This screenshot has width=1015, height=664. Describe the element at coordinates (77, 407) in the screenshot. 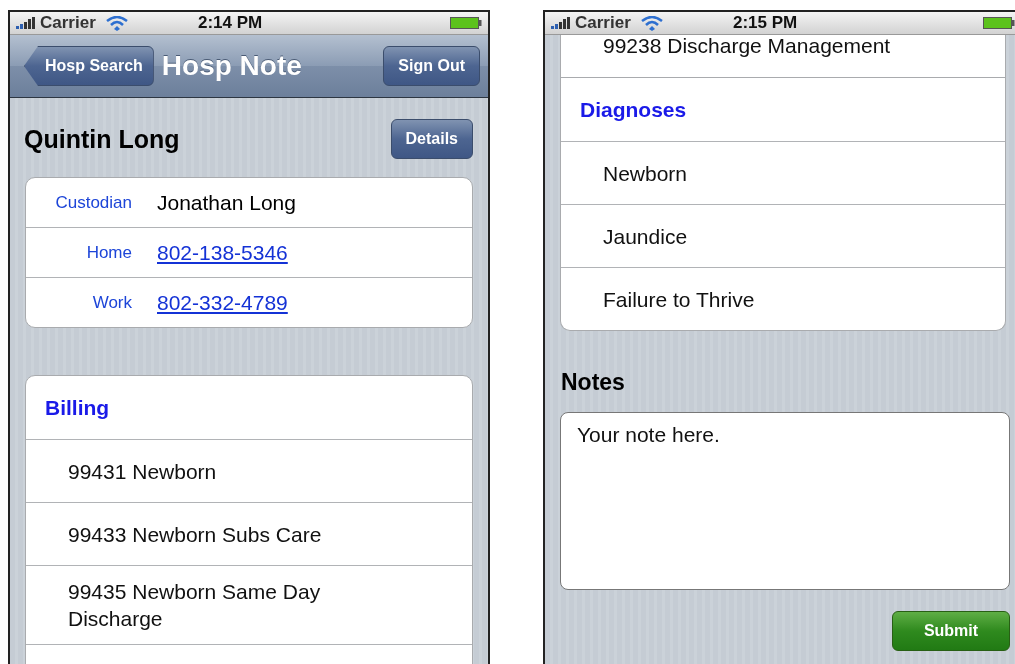

I see `section-header: Billing` at that location.